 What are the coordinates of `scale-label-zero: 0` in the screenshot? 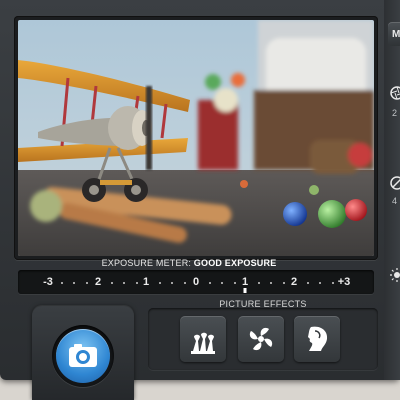 It's located at (196, 282).